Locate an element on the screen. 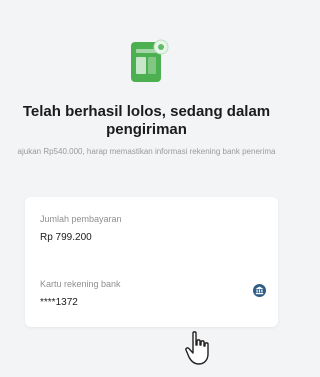 The image size is (320, 377). bank-icon is located at coordinates (259, 290).